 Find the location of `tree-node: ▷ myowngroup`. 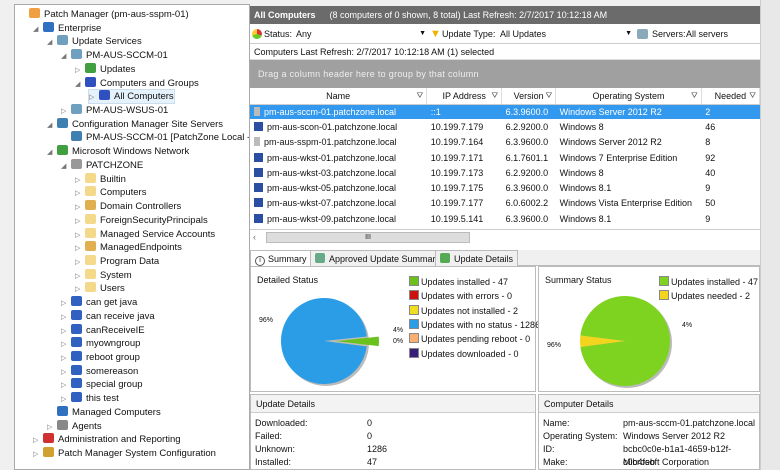

tree-node: ▷ myowngroup is located at coordinates (100, 343).